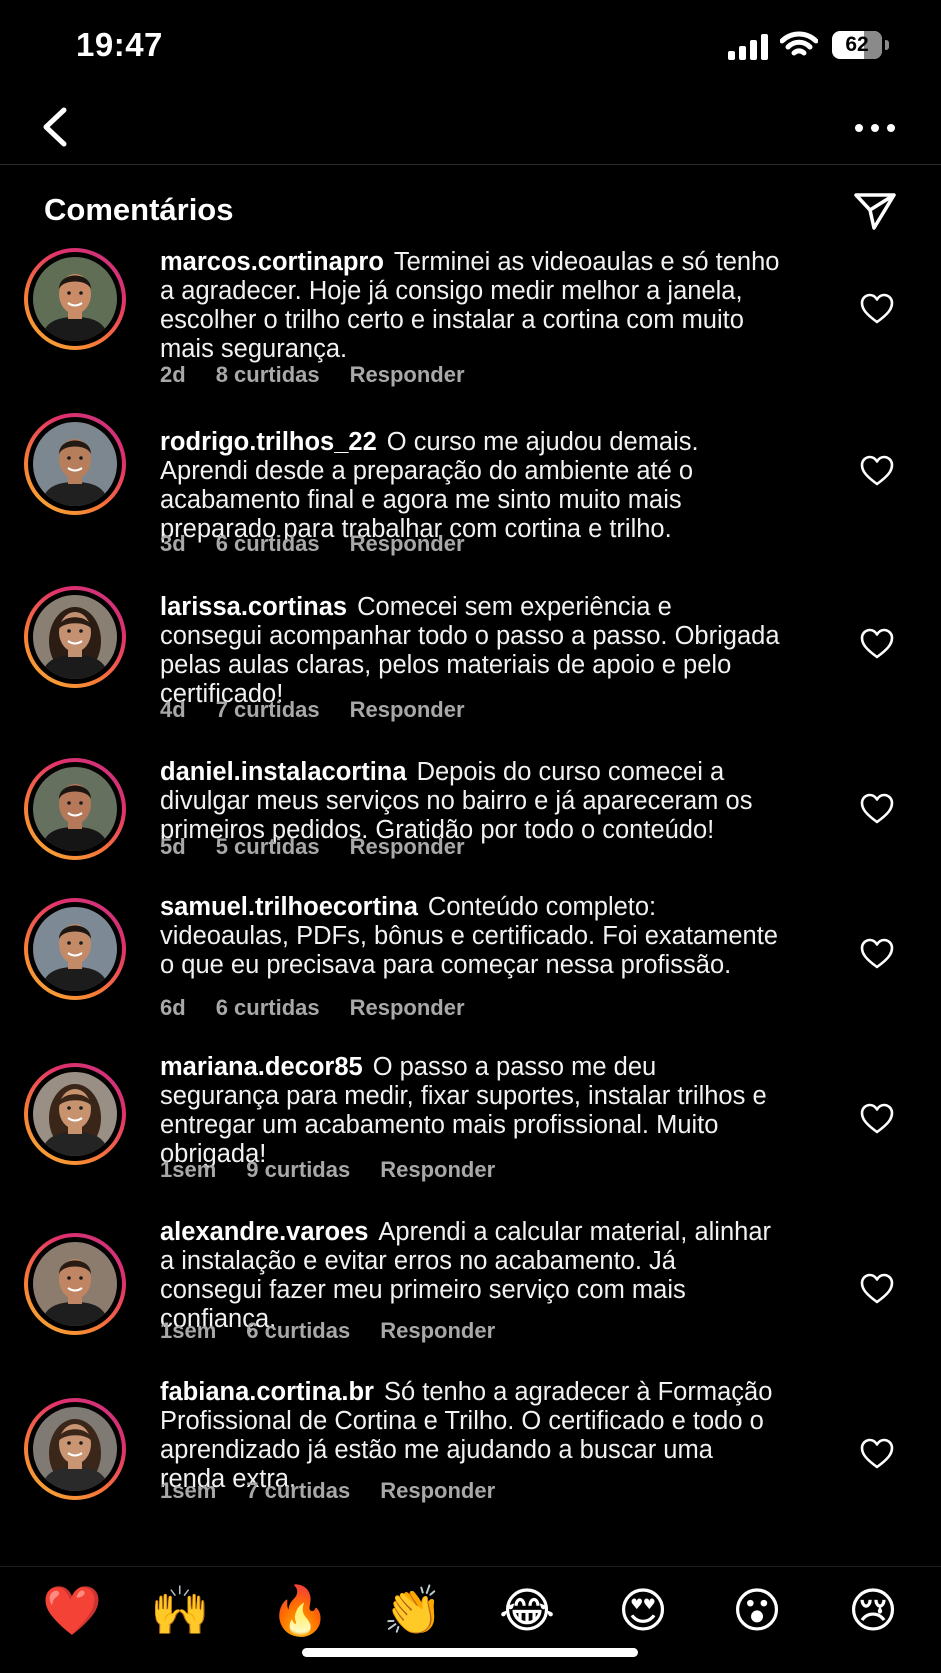 The height and width of the screenshot is (1673, 941). I want to click on home-indicator, so click(470, 1652).